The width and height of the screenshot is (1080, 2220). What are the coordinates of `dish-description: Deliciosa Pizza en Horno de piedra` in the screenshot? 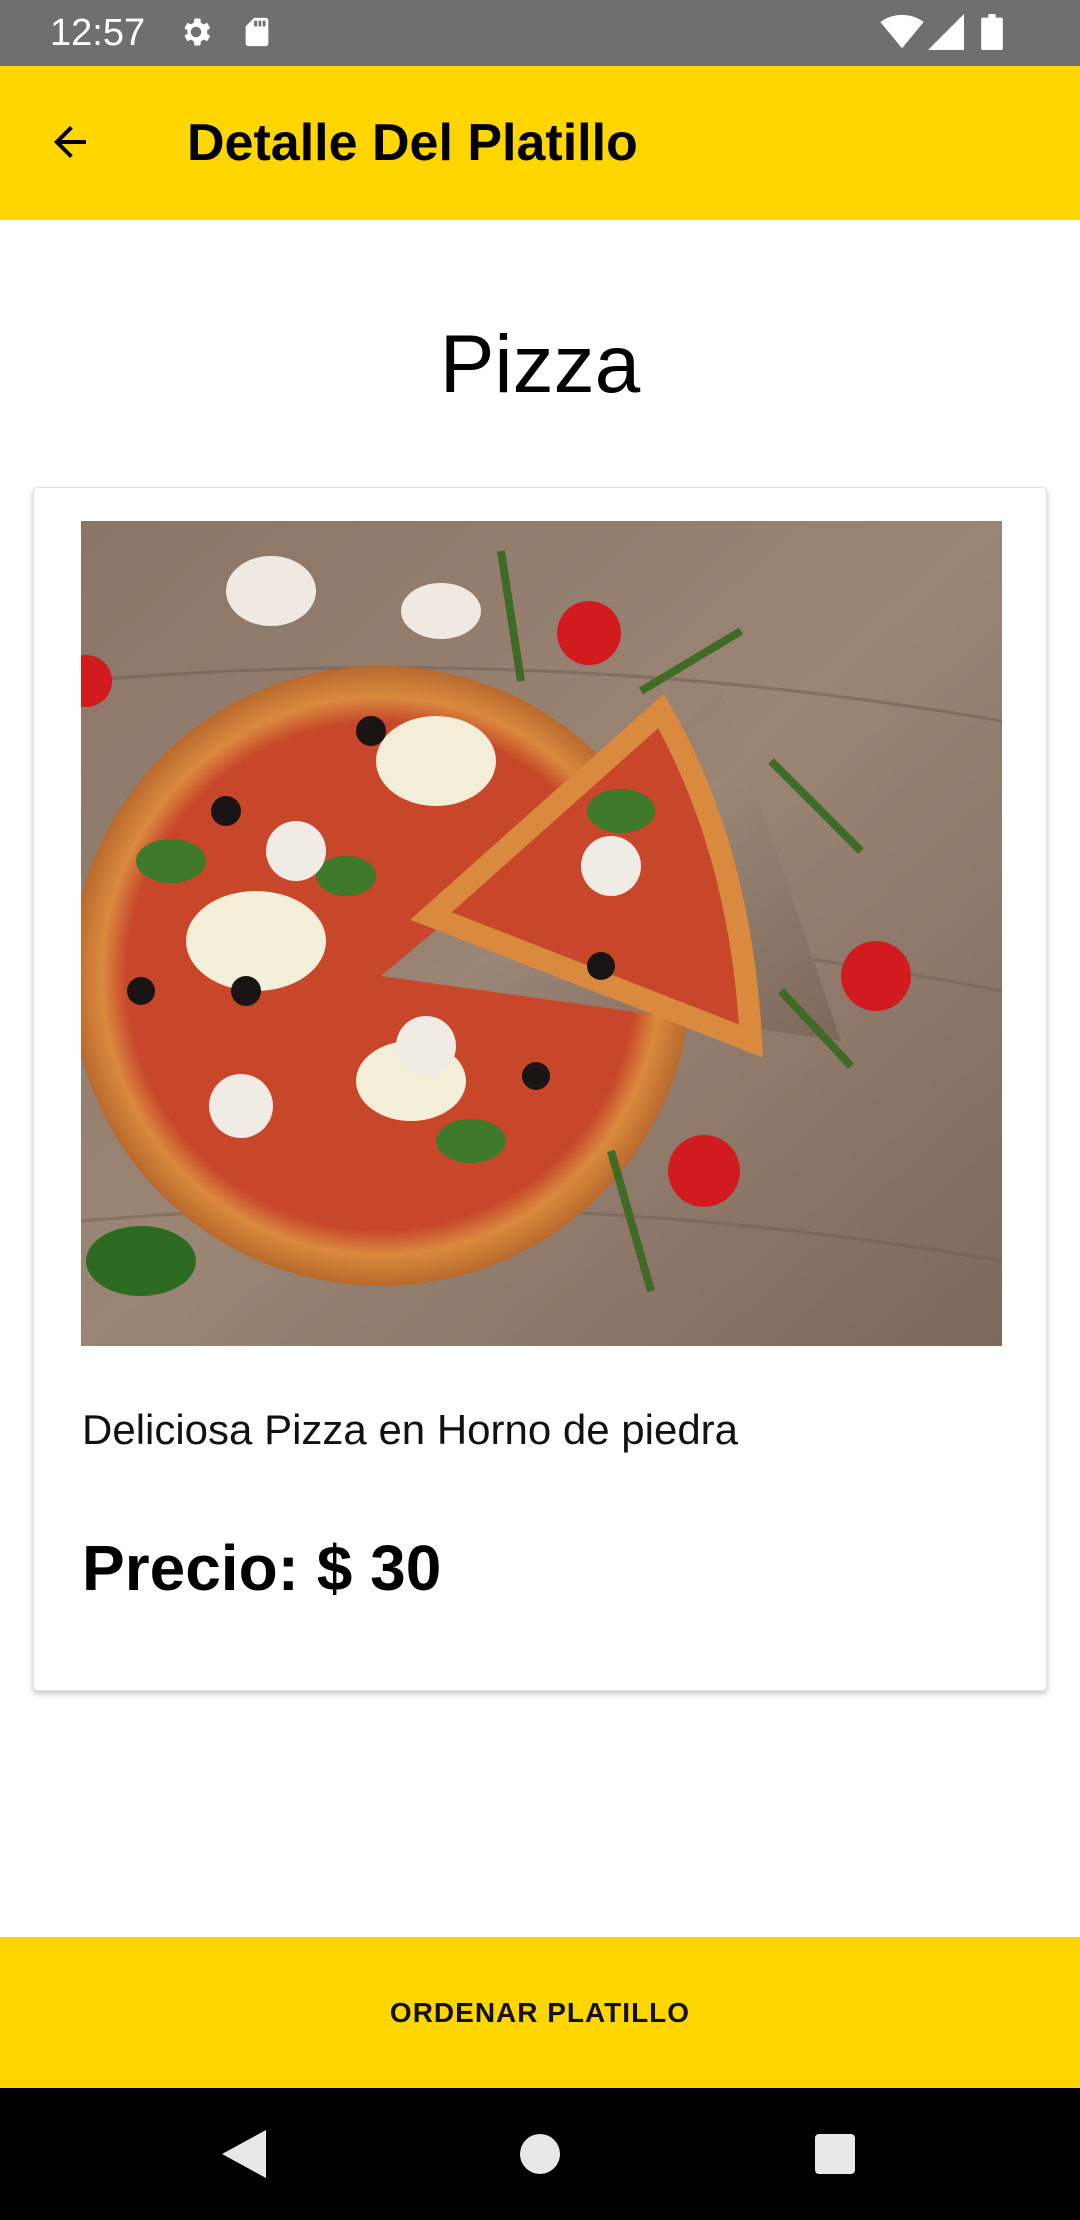 It's located at (410, 1429).